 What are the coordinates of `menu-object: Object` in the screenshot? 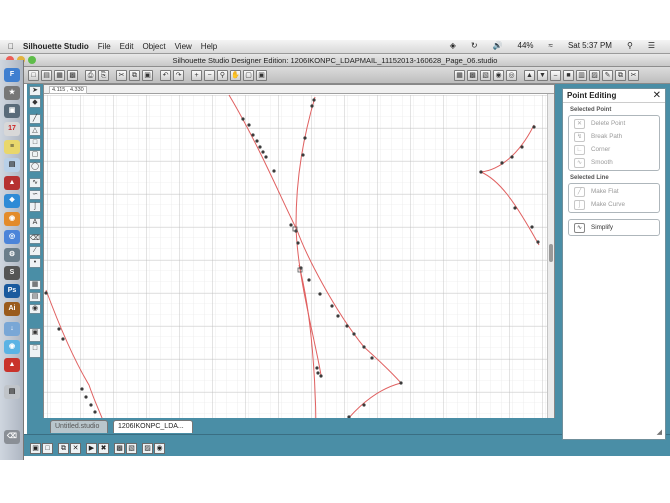 It's located at (153, 46).